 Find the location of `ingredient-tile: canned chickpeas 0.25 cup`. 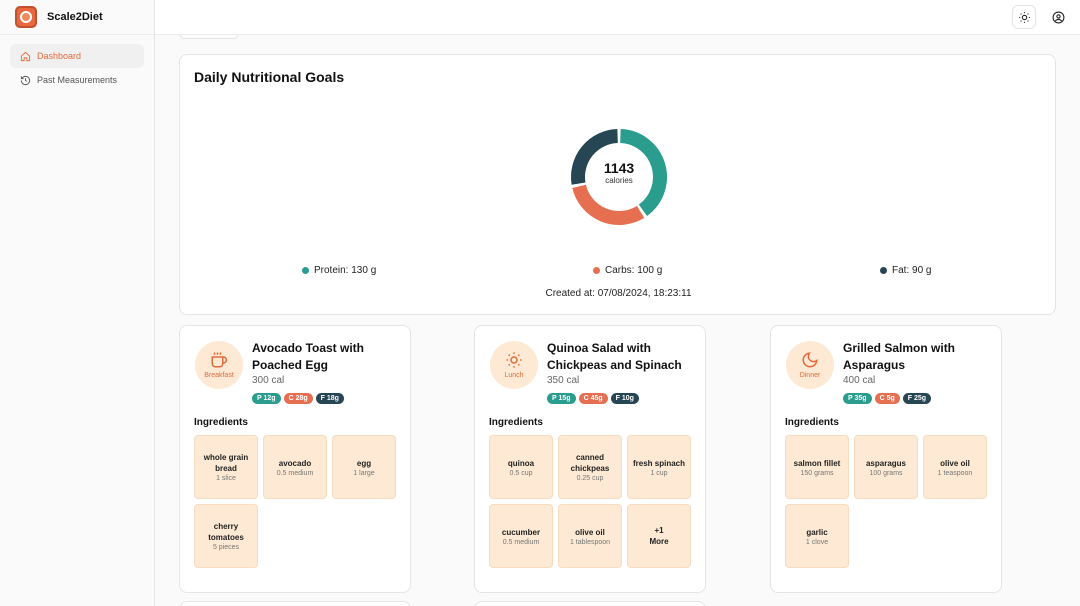

ingredient-tile: canned chickpeas 0.25 cup is located at coordinates (590, 467).